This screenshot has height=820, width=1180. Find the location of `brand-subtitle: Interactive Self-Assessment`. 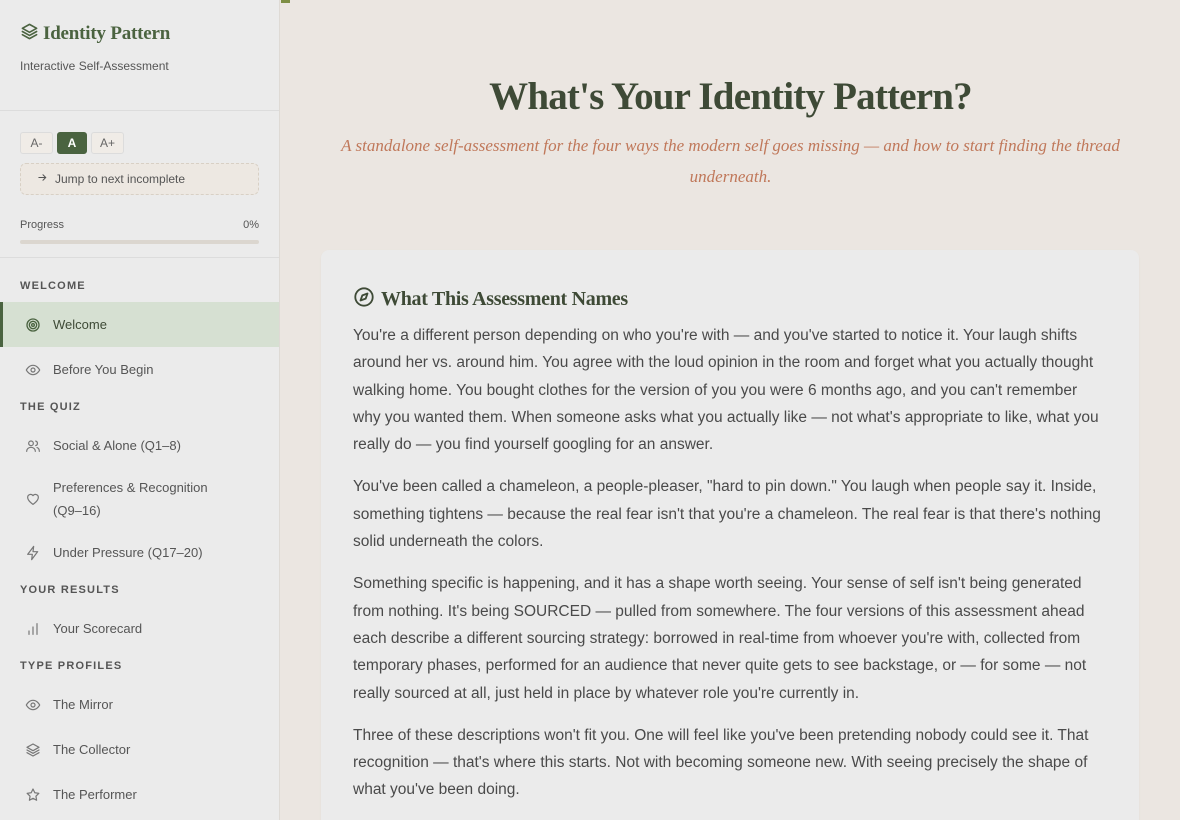

brand-subtitle: Interactive Self-Assessment is located at coordinates (94, 66).